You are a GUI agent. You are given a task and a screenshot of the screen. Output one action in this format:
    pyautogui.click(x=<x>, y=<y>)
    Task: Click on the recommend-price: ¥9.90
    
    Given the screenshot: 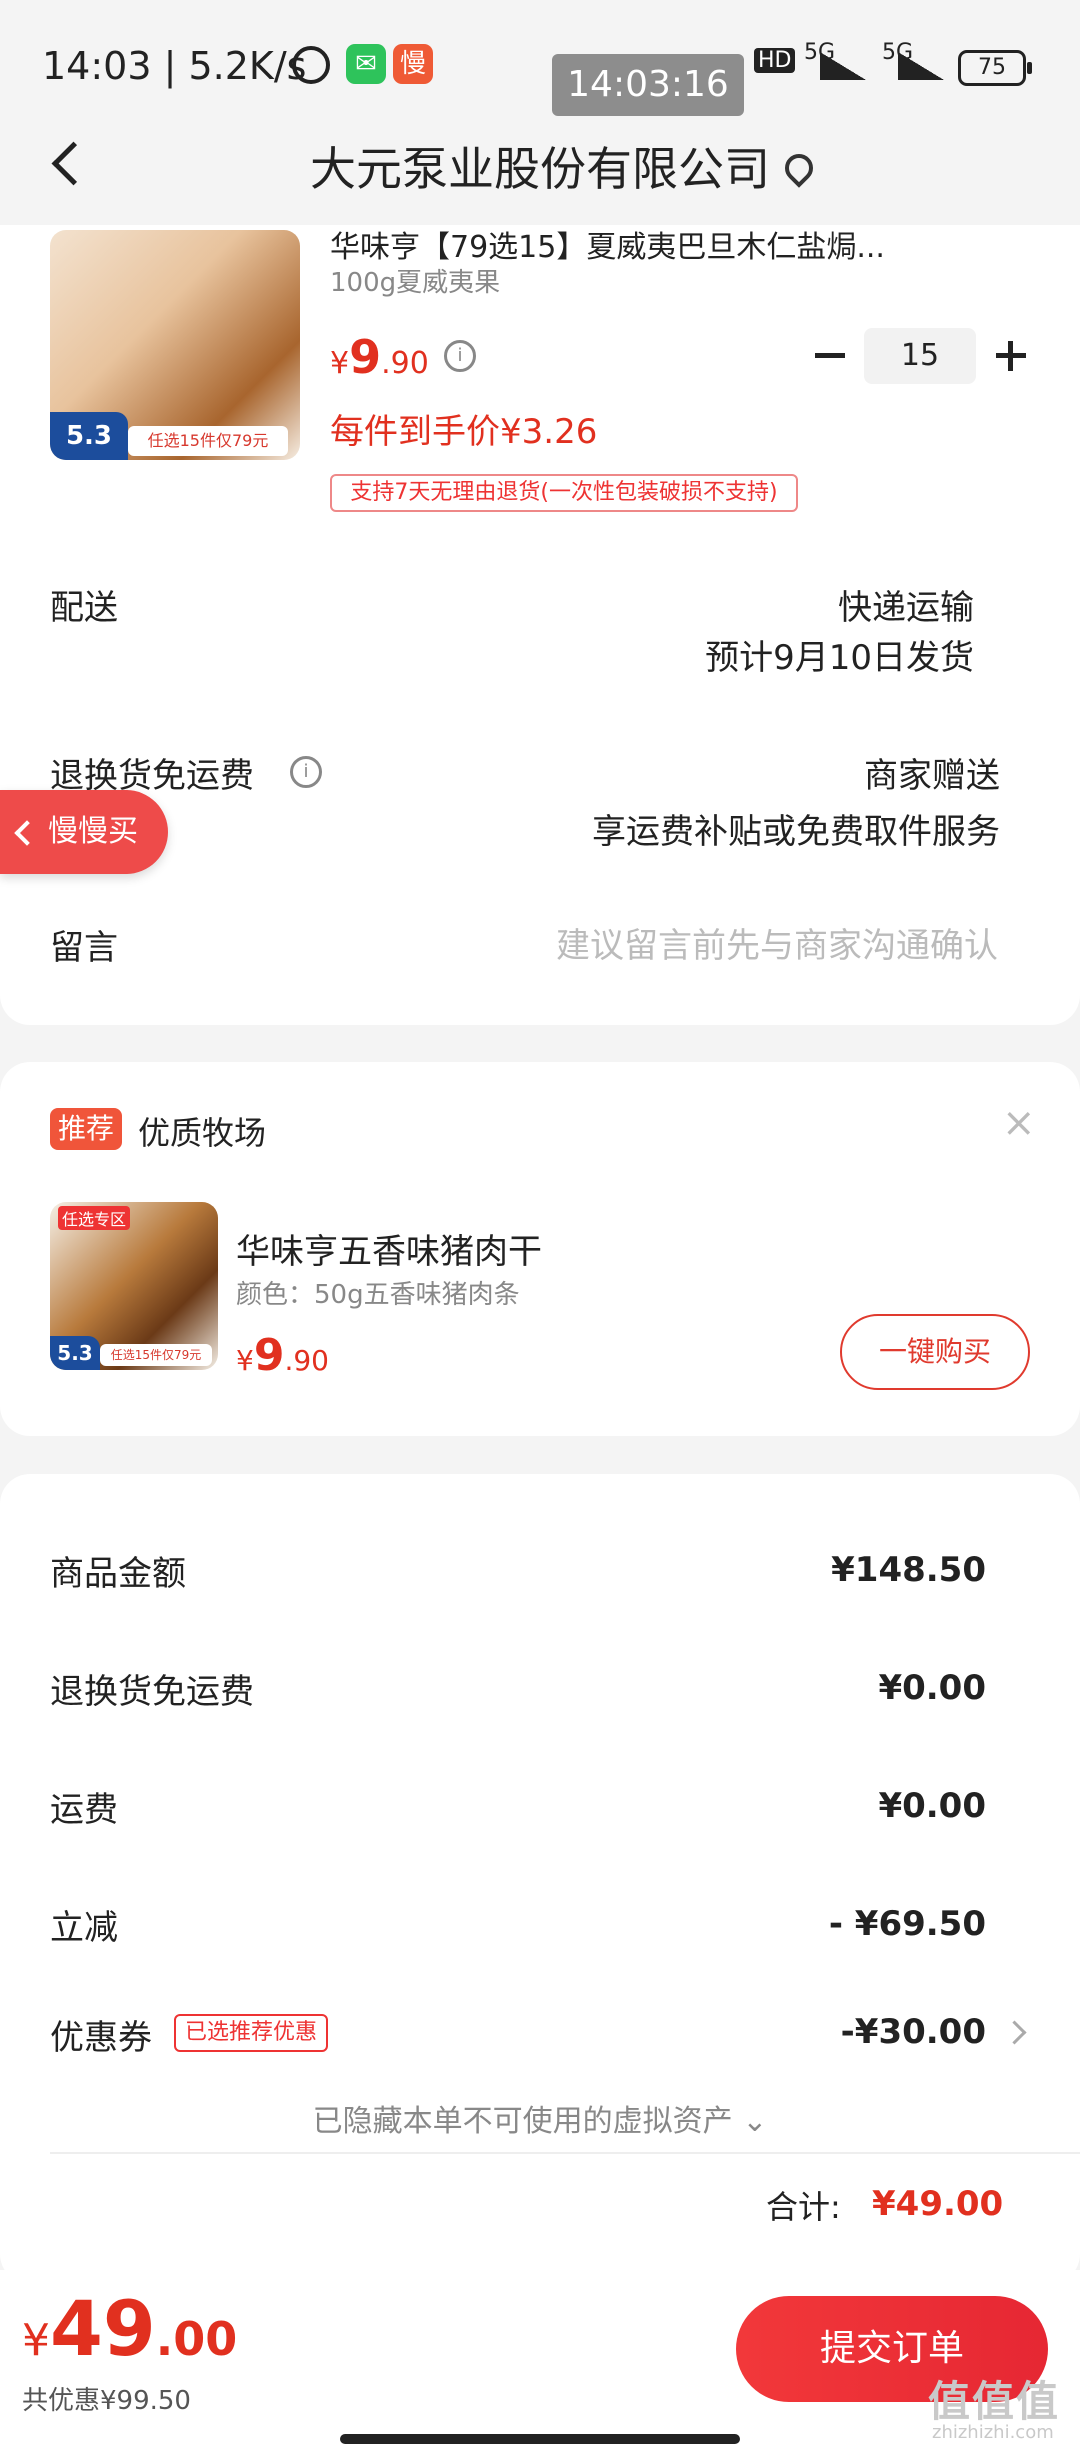 What is the action you would take?
    pyautogui.click(x=282, y=1355)
    